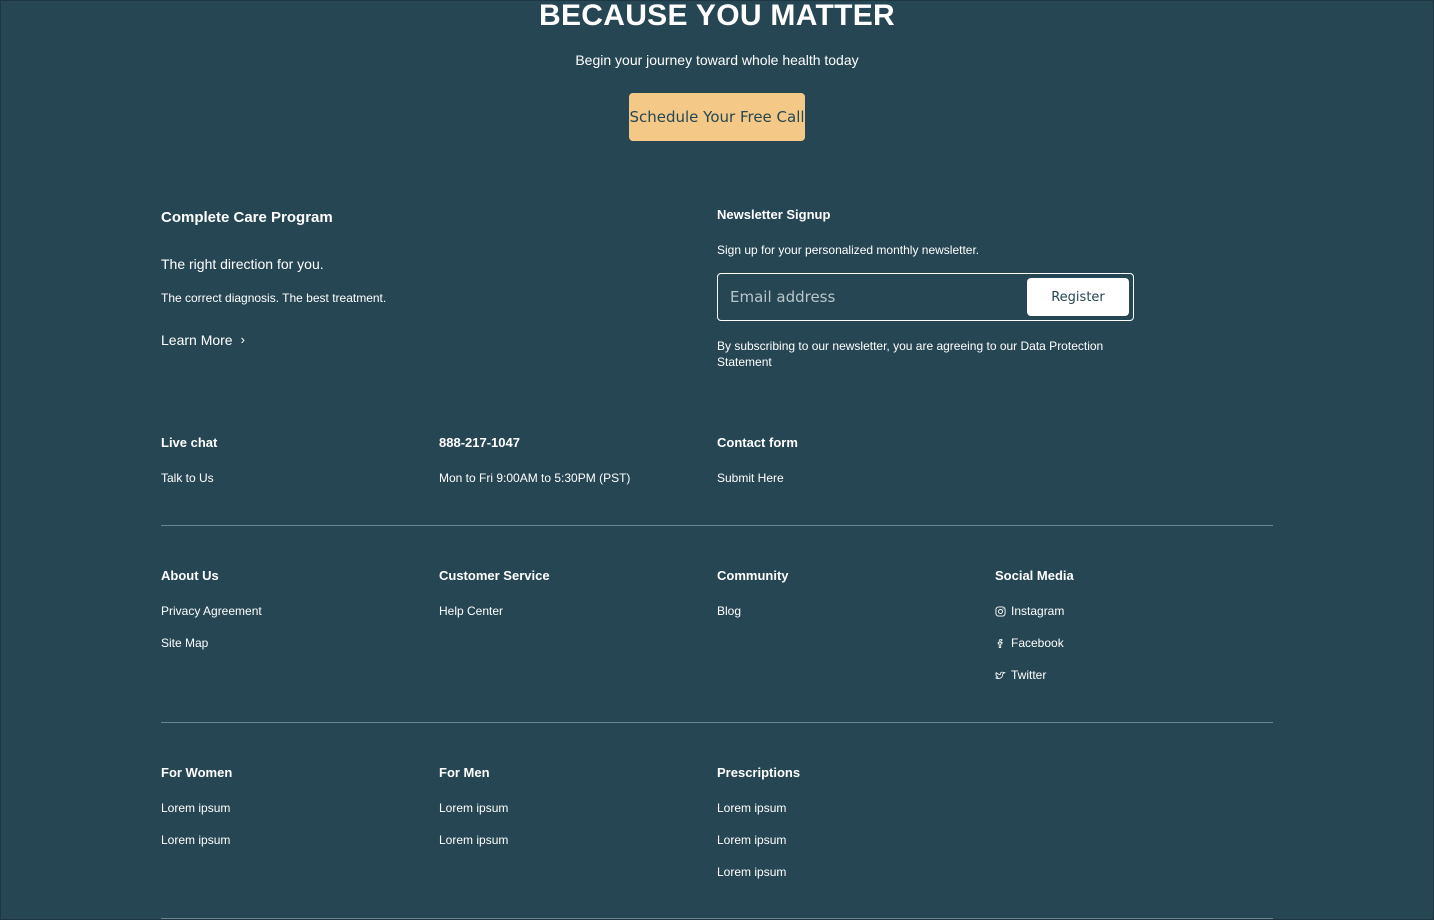 This screenshot has width=1434, height=920. I want to click on help-center-link: Help Center, so click(471, 611).